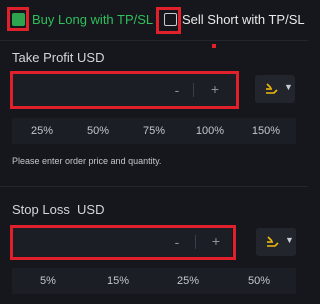  Describe the element at coordinates (168, 20) in the screenshot. I see `sell-short-checkbox-highlight` at that location.